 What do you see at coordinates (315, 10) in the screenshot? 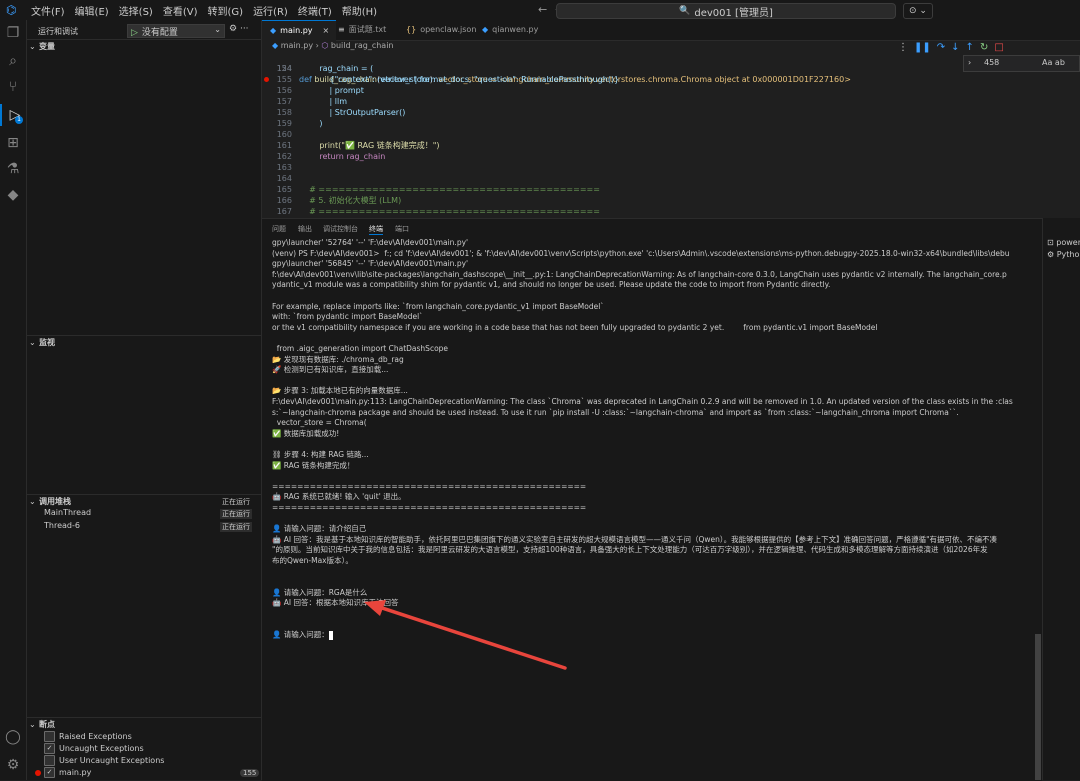
I see `menu-terminal: 终端(T)` at bounding box center [315, 10].